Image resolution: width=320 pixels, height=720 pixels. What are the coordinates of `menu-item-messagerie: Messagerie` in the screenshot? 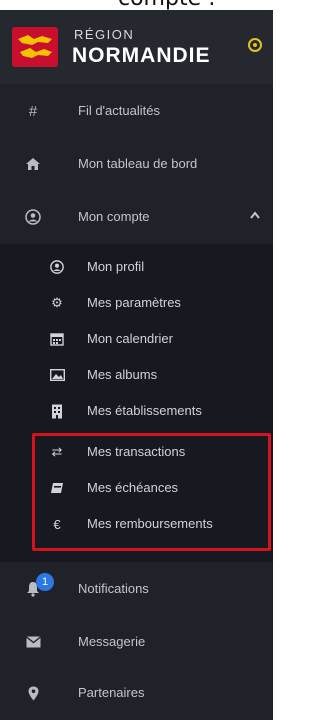 It's located at (136, 642).